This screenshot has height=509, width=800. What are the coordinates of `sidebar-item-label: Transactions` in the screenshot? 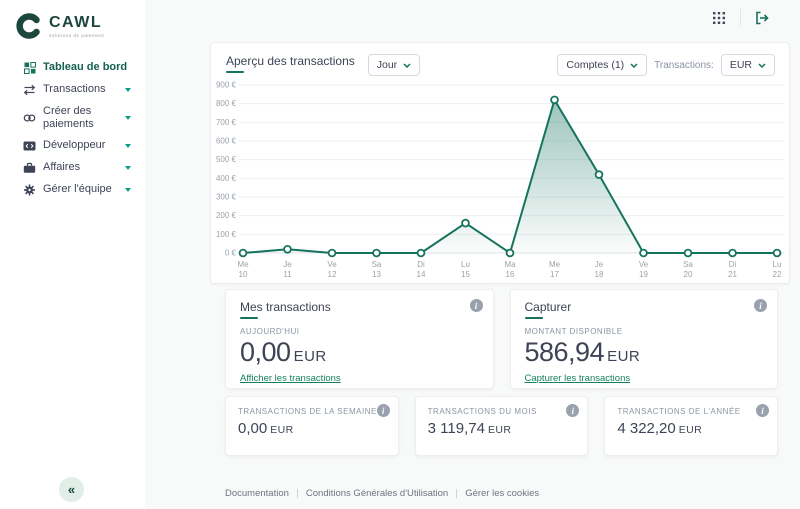 It's located at (74, 89).